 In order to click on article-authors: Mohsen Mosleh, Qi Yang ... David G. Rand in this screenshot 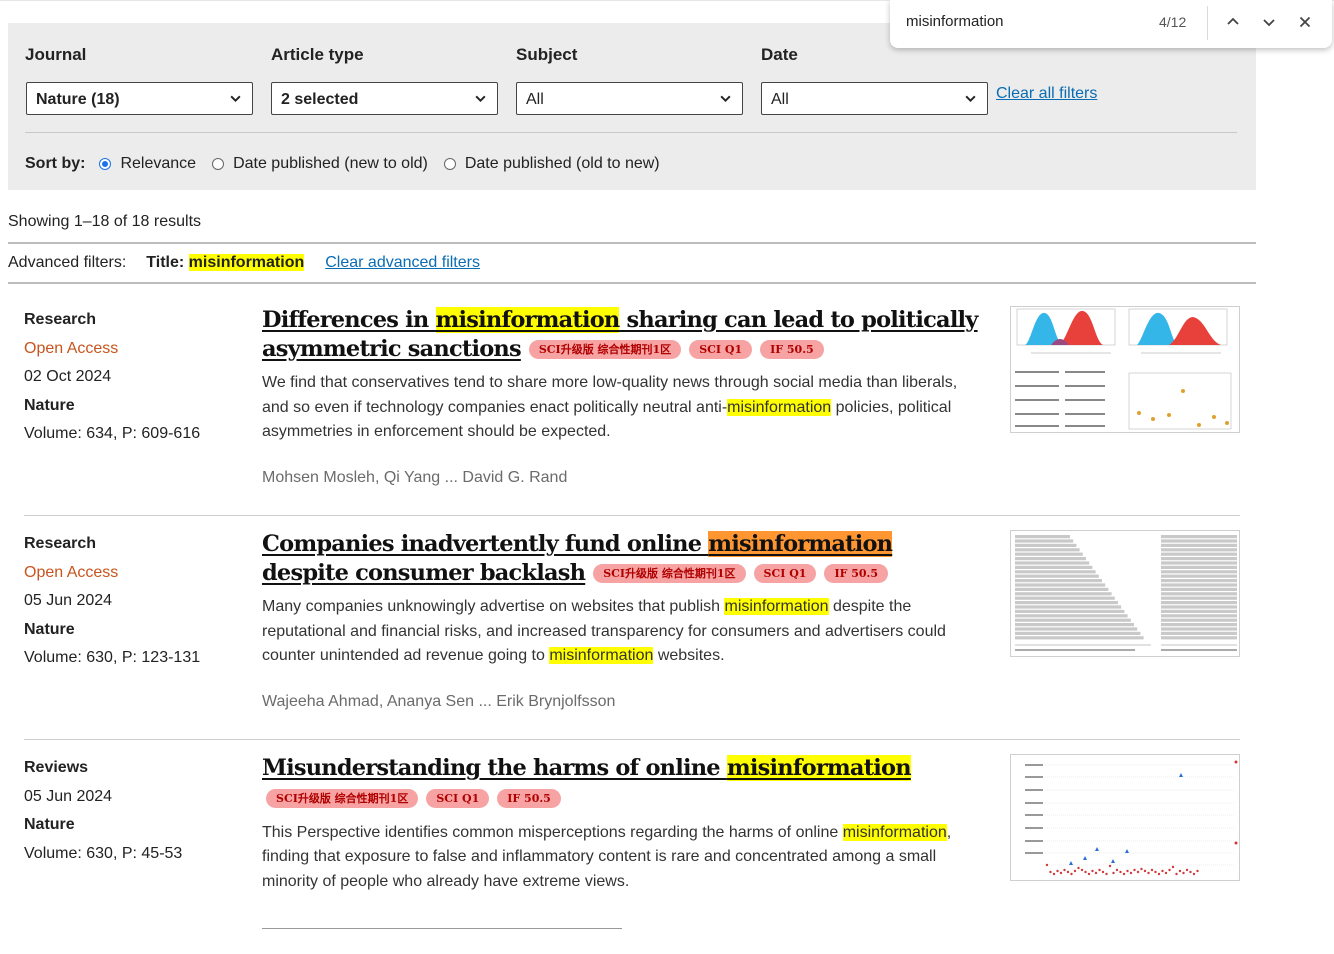, I will do `click(415, 477)`.